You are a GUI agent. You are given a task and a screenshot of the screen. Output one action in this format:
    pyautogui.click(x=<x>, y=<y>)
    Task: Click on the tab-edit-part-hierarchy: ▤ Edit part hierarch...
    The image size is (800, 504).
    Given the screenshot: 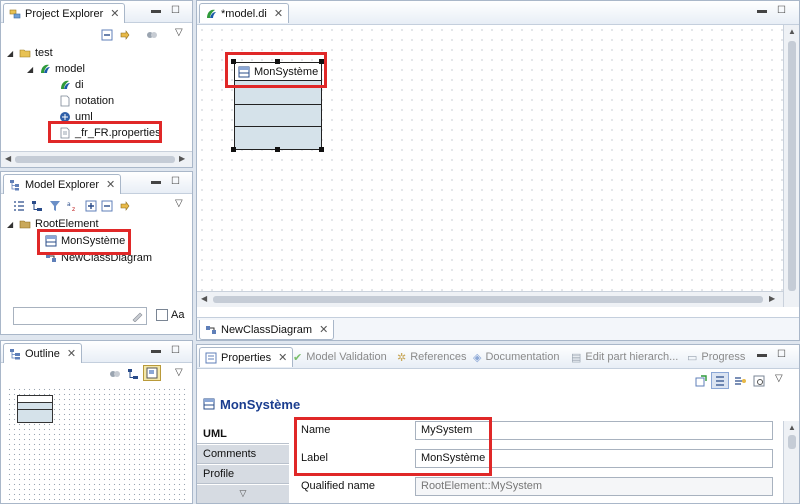 What is the action you would take?
    pyautogui.click(x=624, y=357)
    